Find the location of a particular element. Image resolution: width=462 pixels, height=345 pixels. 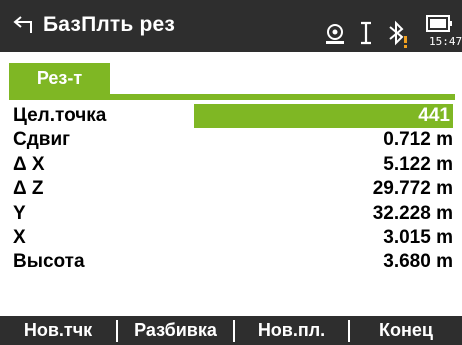

softkey-new-point: Нов.тчк is located at coordinates (58, 330).